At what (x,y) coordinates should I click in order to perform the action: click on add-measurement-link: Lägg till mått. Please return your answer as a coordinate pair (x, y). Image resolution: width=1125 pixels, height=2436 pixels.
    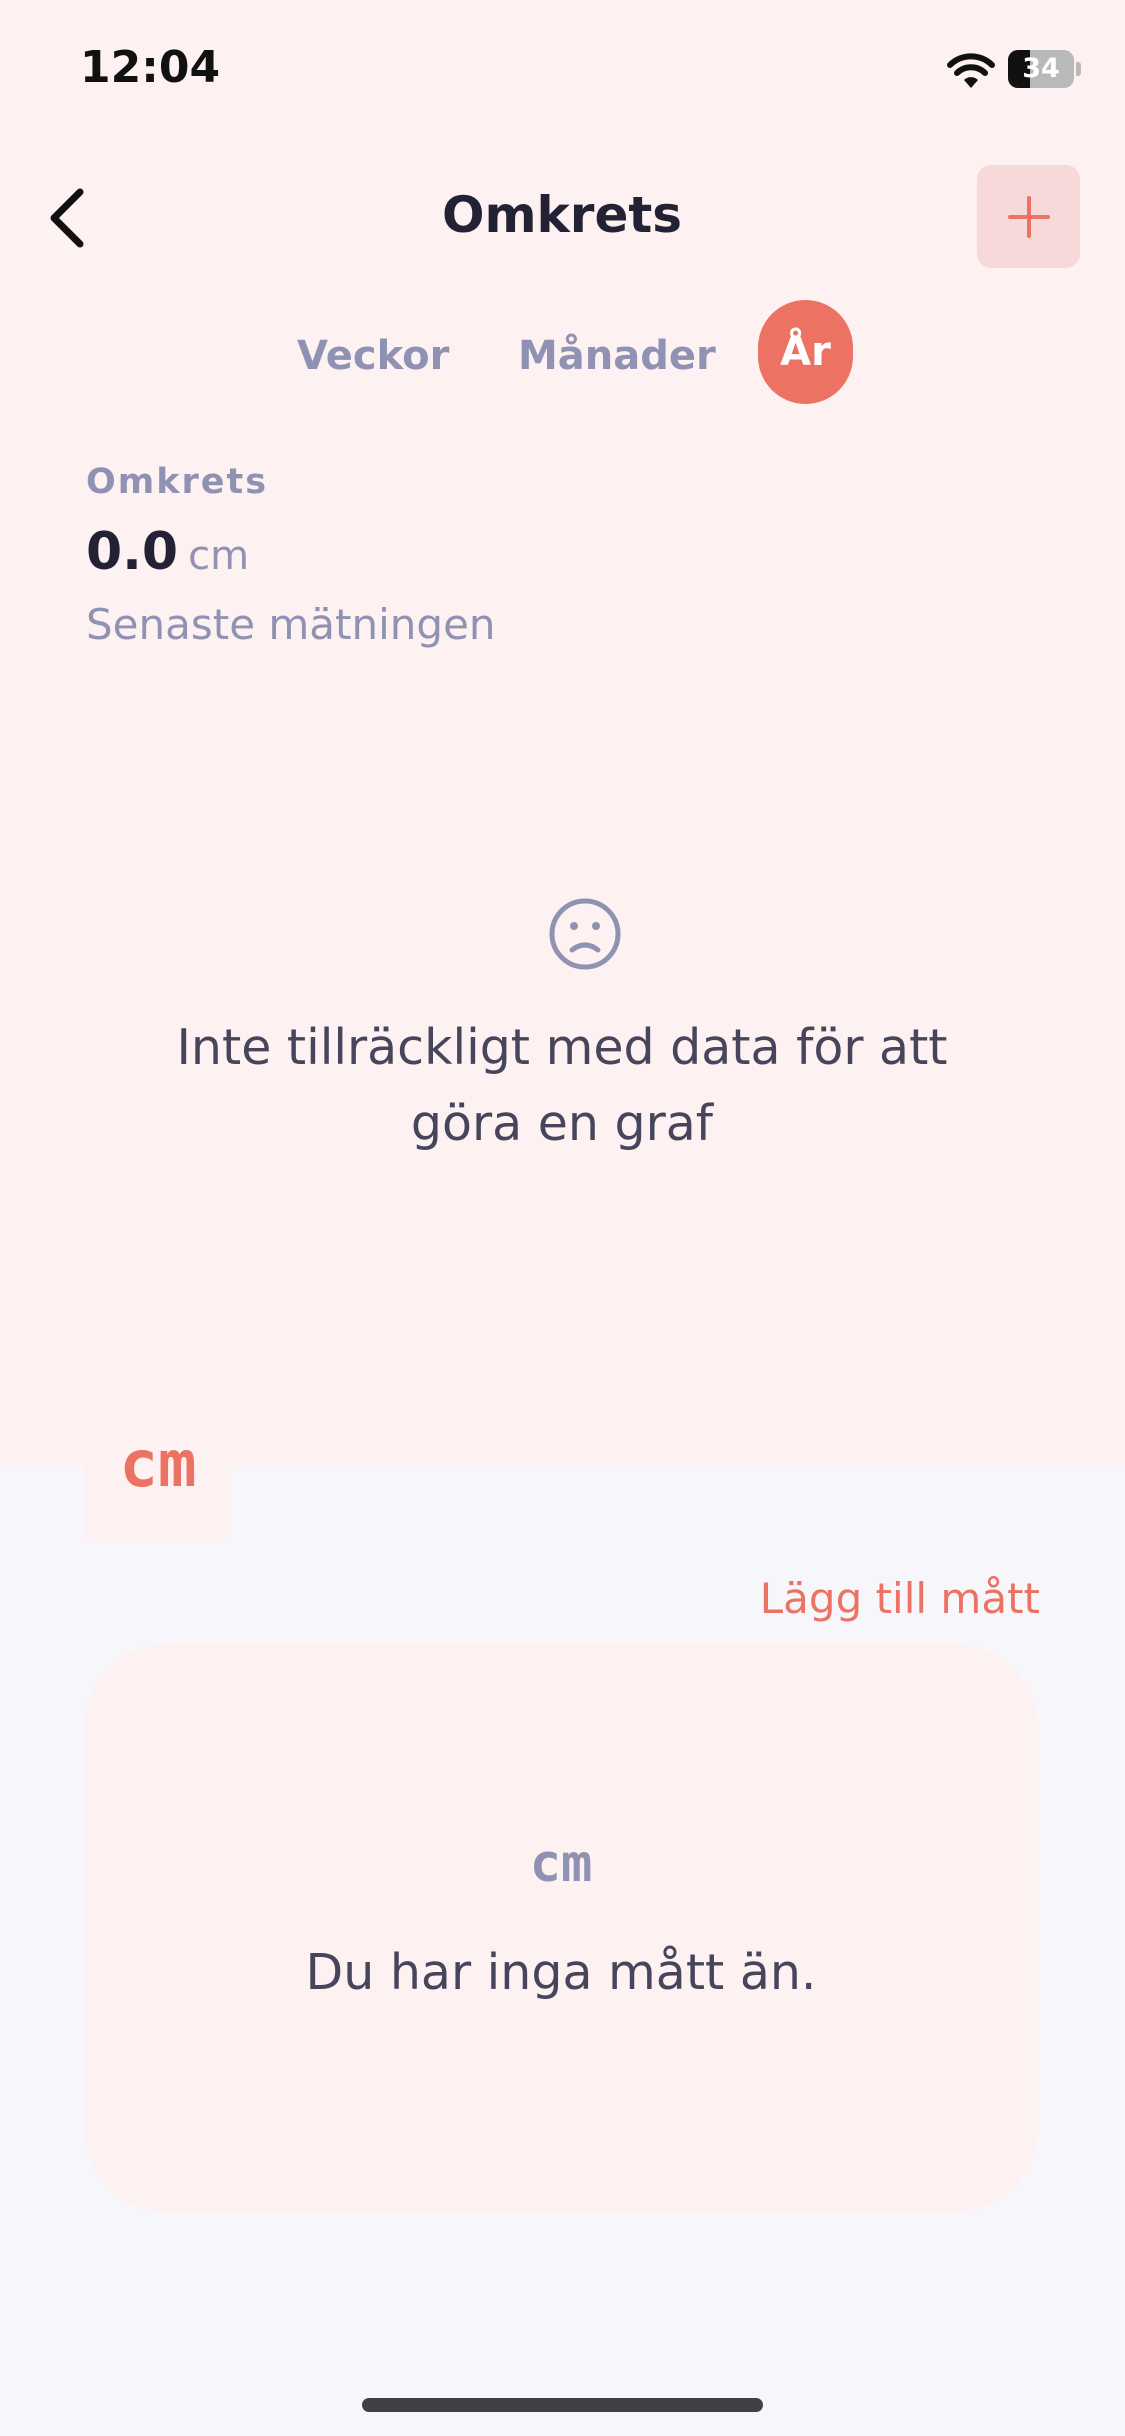
    Looking at the image, I should click on (890, 1598).